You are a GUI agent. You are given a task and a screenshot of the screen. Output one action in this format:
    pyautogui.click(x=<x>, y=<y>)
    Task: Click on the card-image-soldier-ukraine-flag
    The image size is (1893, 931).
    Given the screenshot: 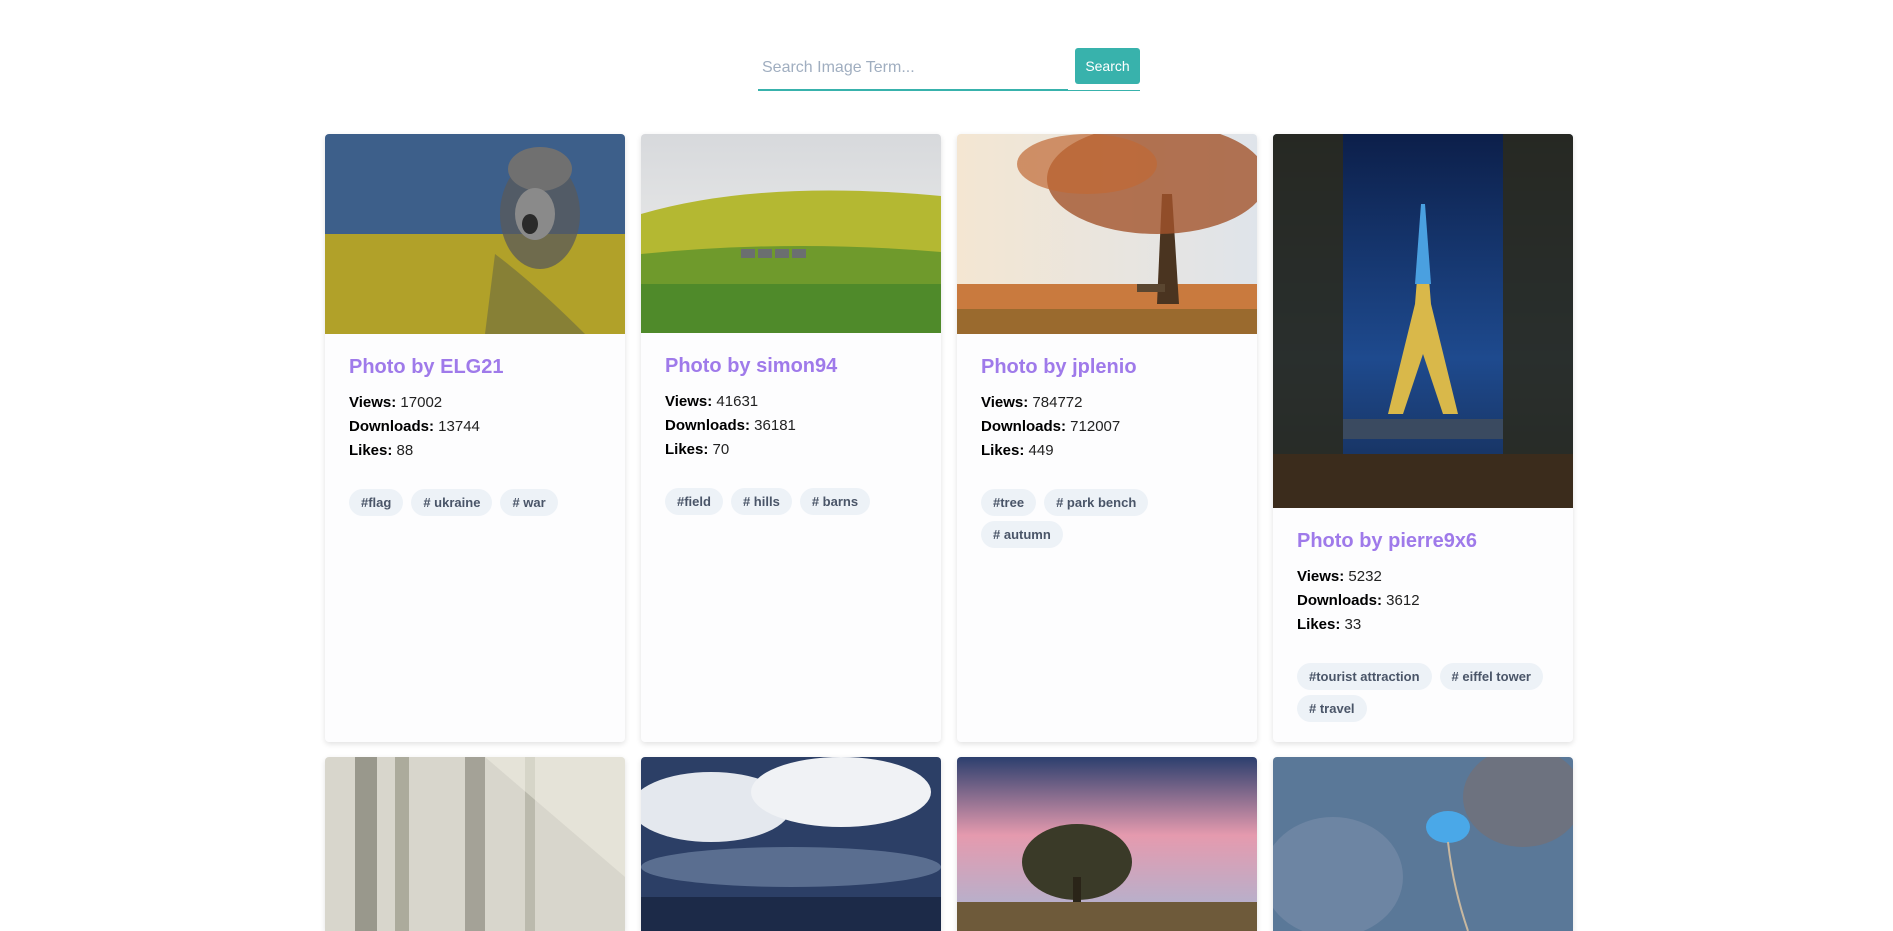 What is the action you would take?
    pyautogui.click(x=475, y=234)
    